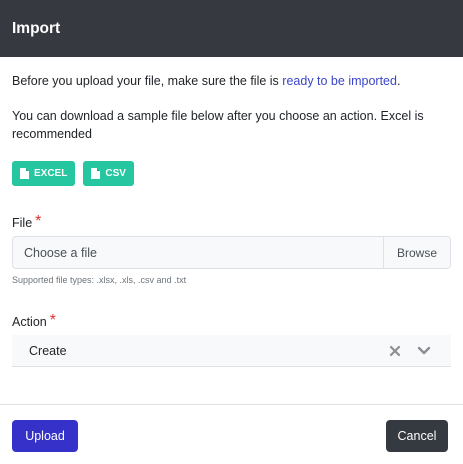  What do you see at coordinates (22, 223) in the screenshot?
I see `file-label-text: File` at bounding box center [22, 223].